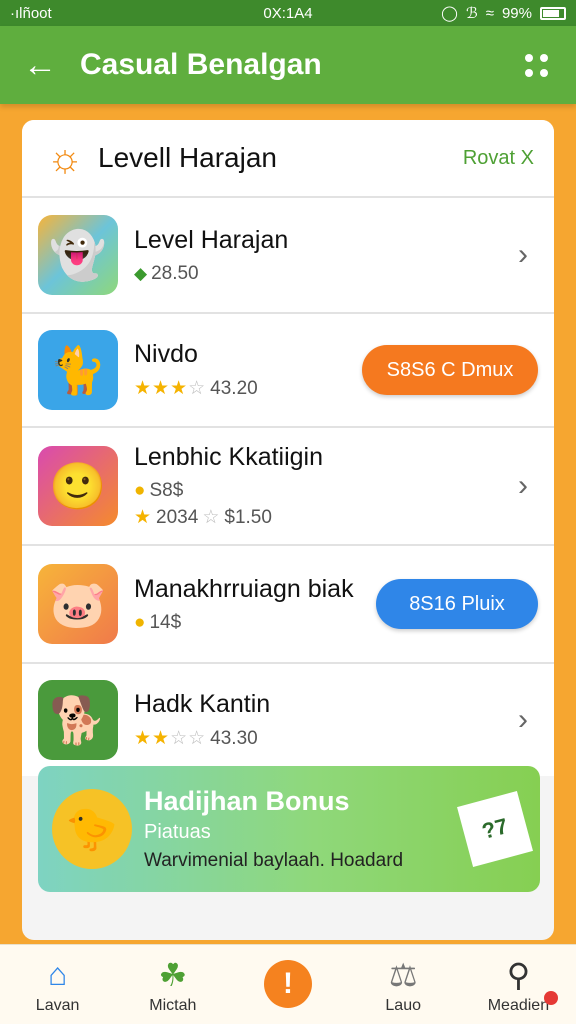  What do you see at coordinates (170, 738) in the screenshot?
I see `star-rating: ★★☆☆` at bounding box center [170, 738].